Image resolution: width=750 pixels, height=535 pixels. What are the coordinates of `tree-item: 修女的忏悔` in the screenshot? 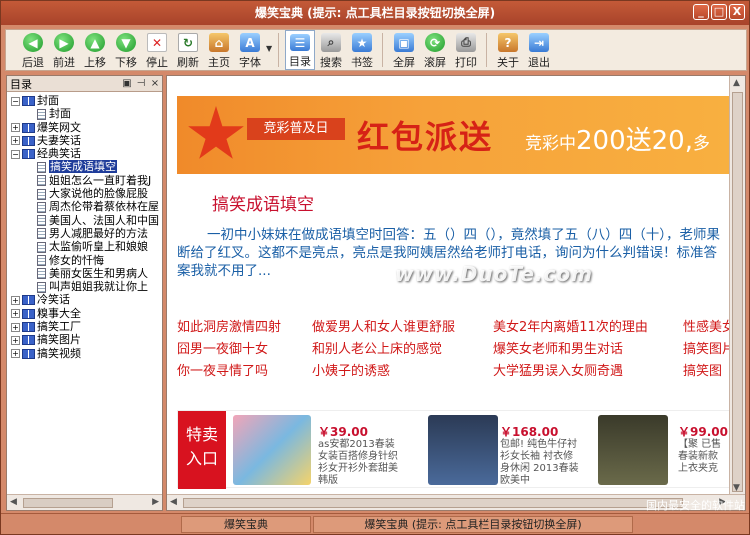 It's located at (84, 260).